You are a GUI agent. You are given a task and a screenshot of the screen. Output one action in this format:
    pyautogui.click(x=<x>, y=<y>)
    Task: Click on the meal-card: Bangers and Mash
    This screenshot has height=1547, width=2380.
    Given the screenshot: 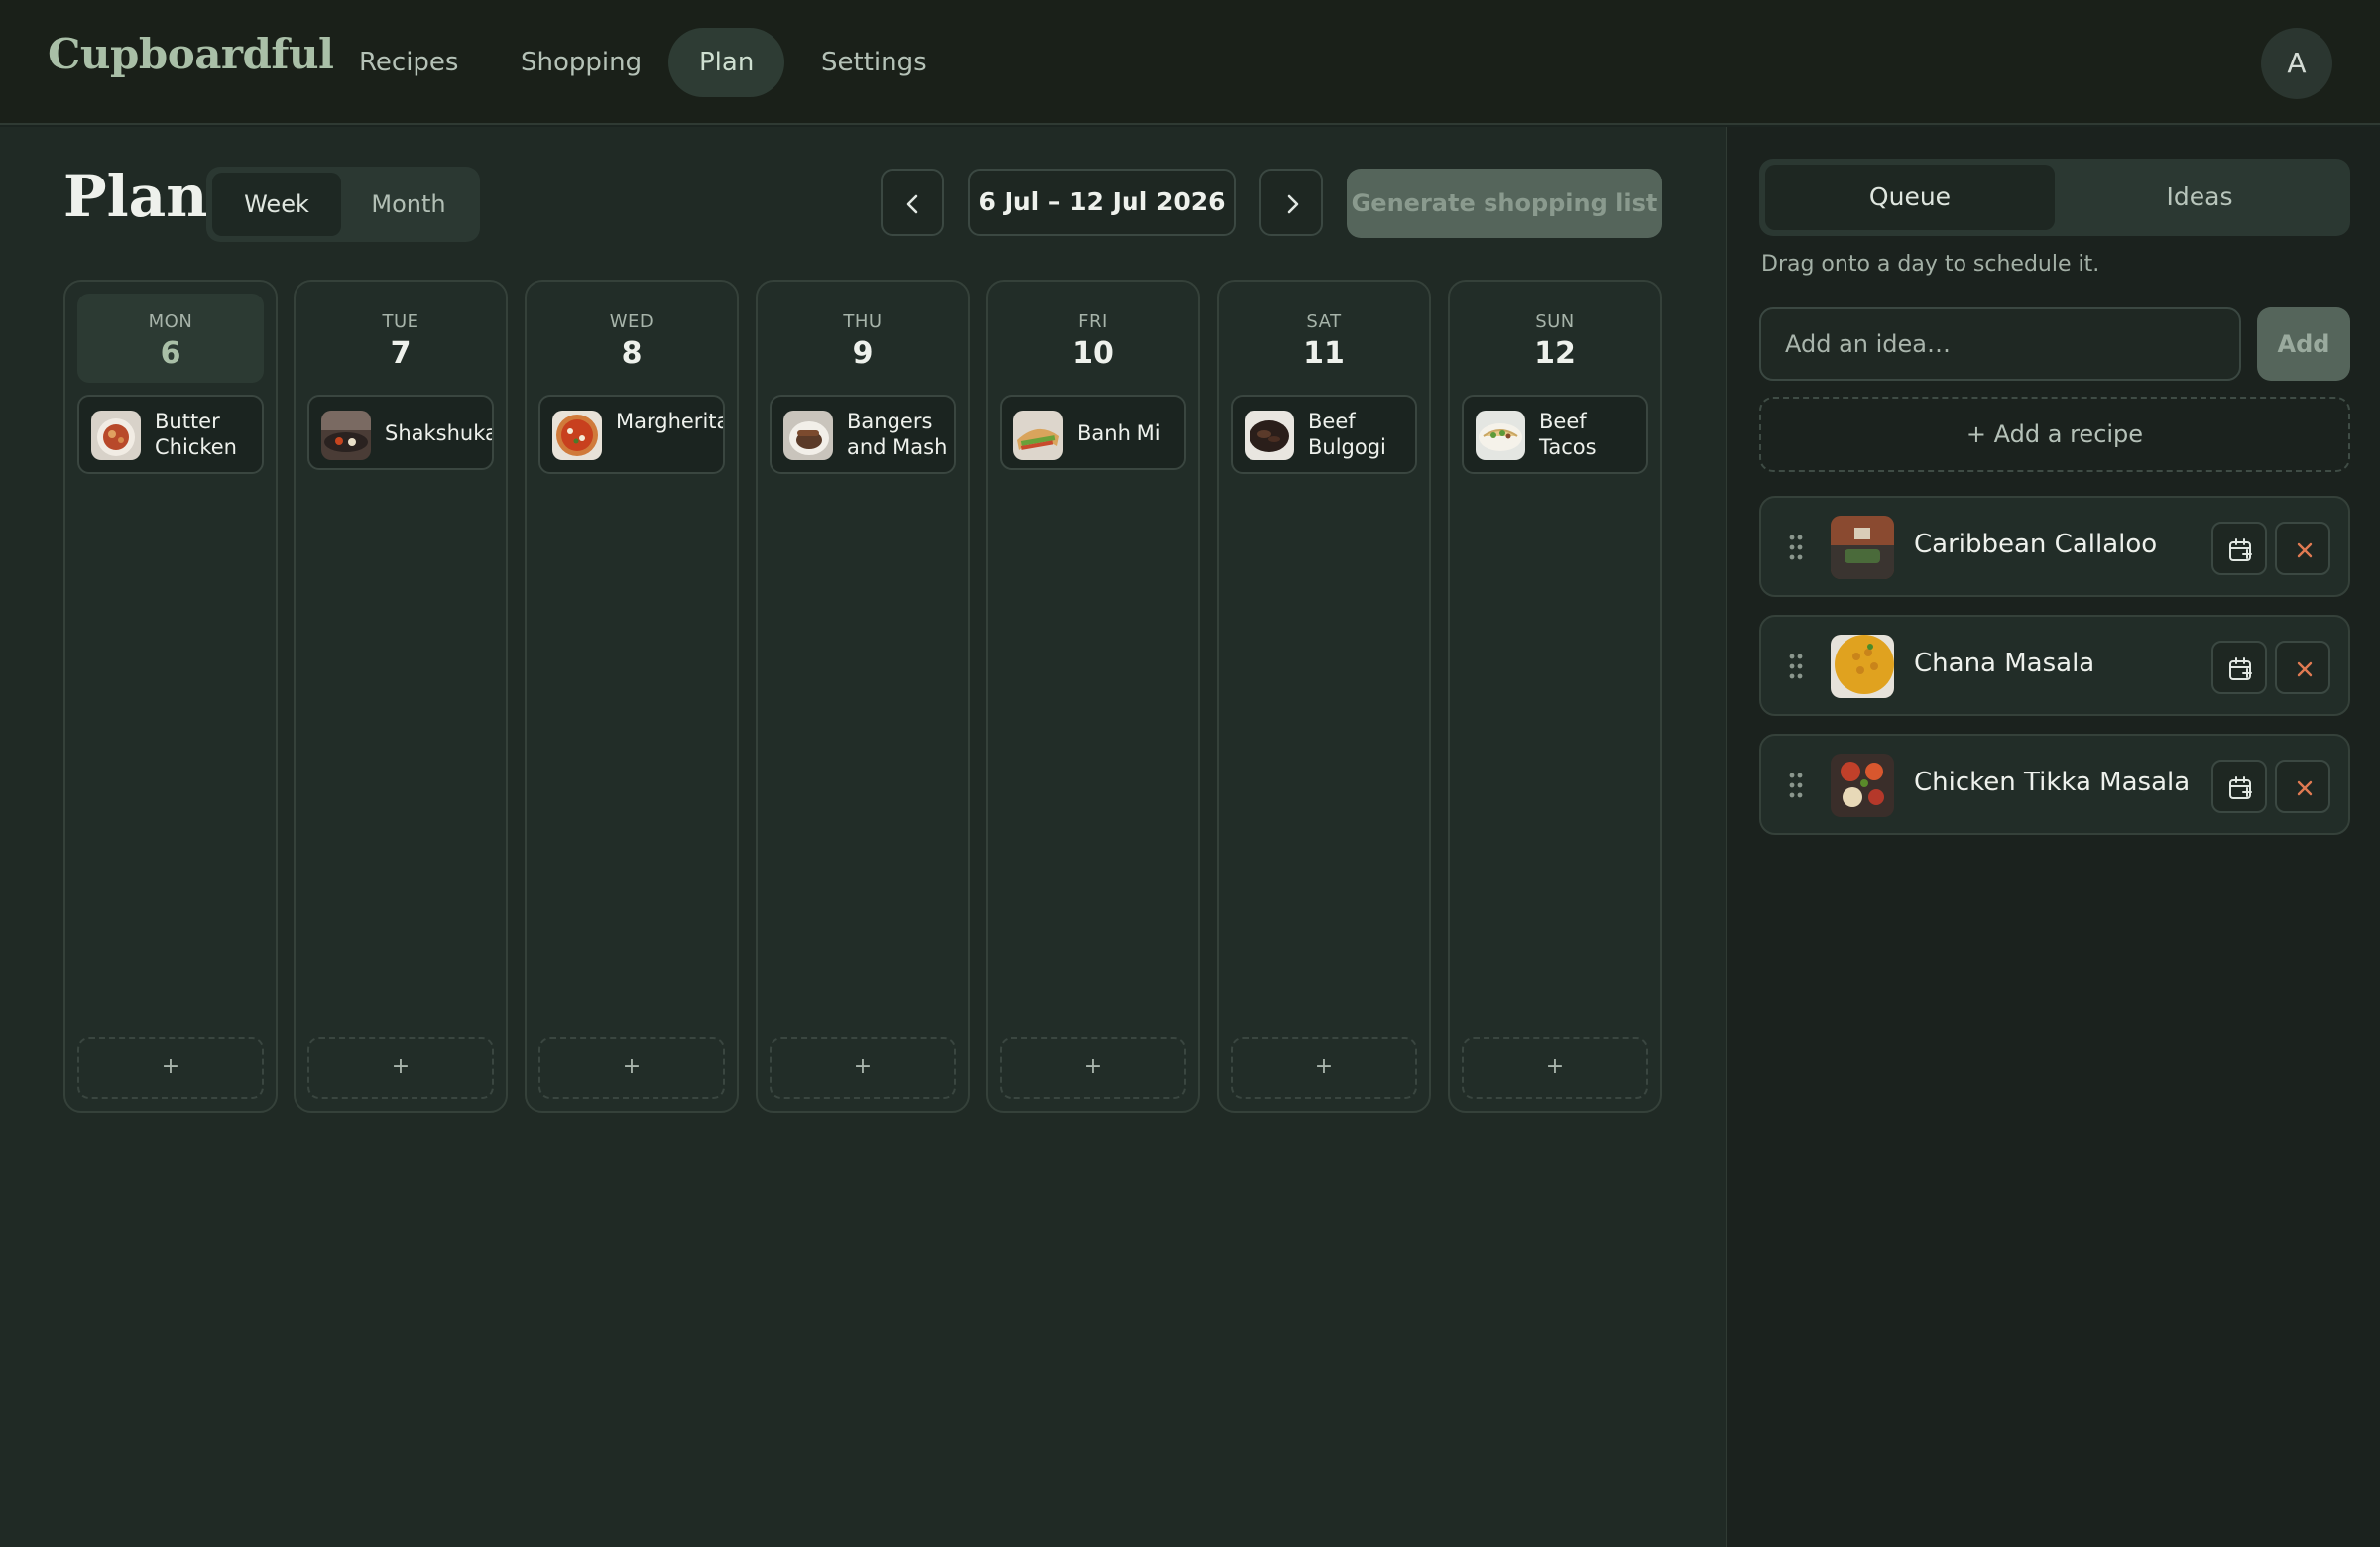 What is the action you would take?
    pyautogui.click(x=863, y=434)
    